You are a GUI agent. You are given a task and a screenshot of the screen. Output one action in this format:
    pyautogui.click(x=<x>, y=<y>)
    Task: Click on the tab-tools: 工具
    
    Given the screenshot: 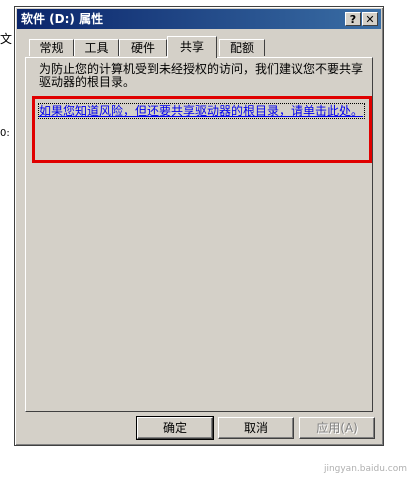 What is the action you would take?
    pyautogui.click(x=96, y=47)
    